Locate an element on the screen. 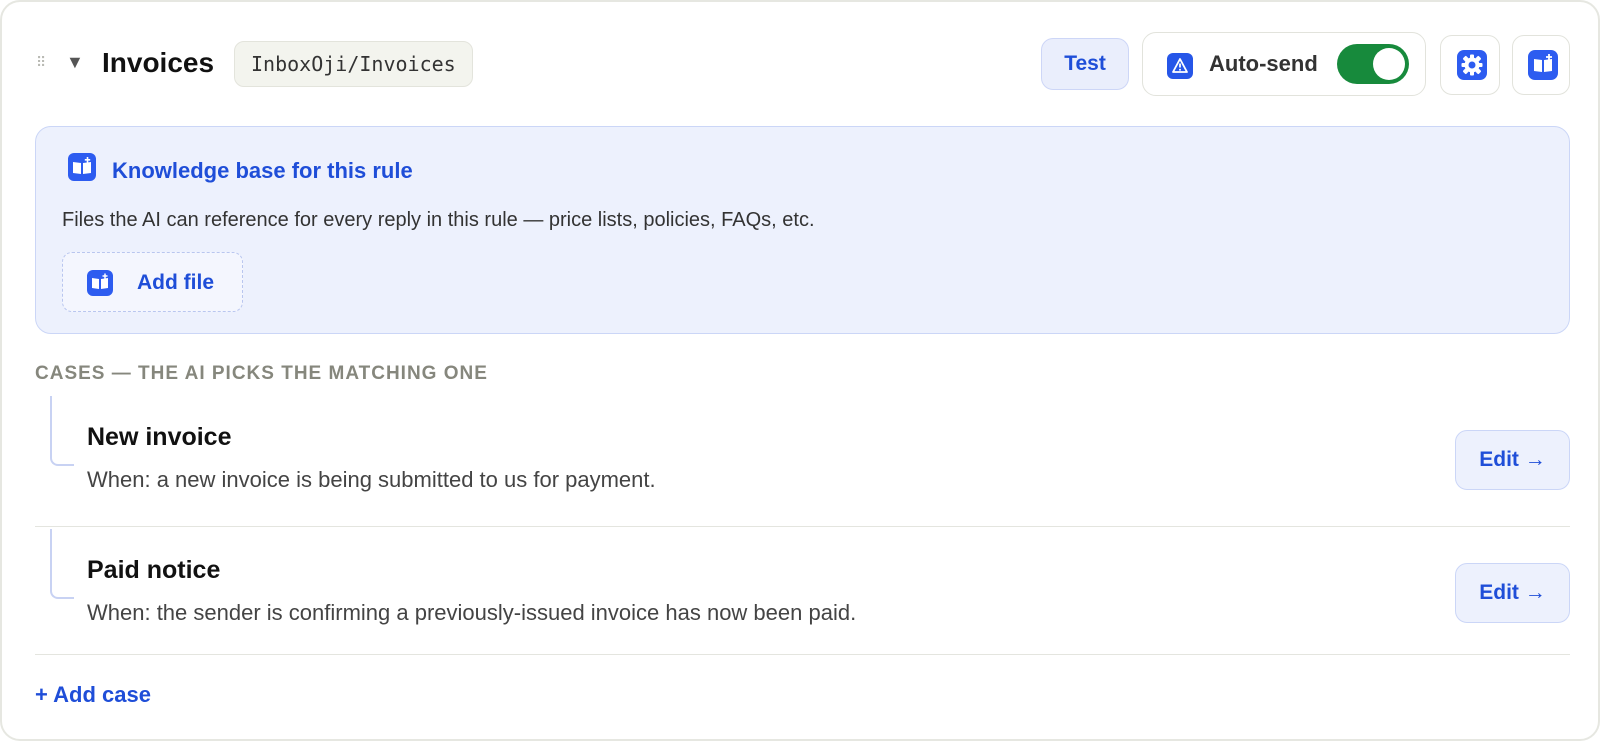  collapse-caret-icon: ▼ is located at coordinates (75, 62).